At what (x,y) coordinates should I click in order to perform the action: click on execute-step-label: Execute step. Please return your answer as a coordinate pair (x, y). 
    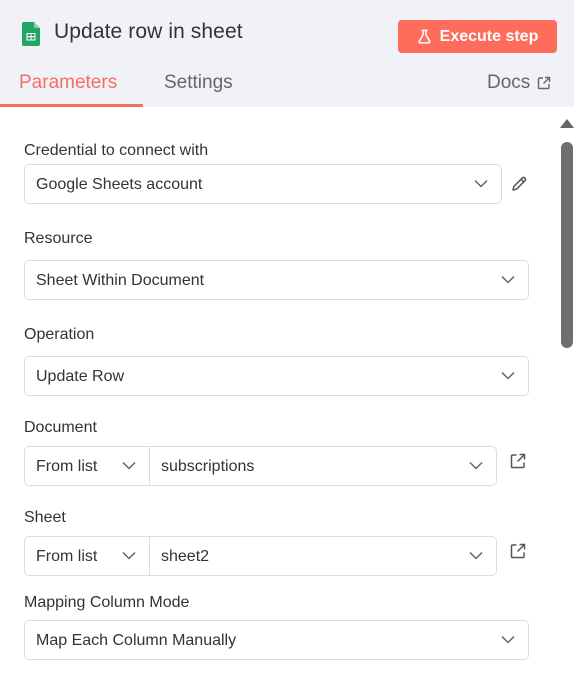
    Looking at the image, I should click on (489, 36).